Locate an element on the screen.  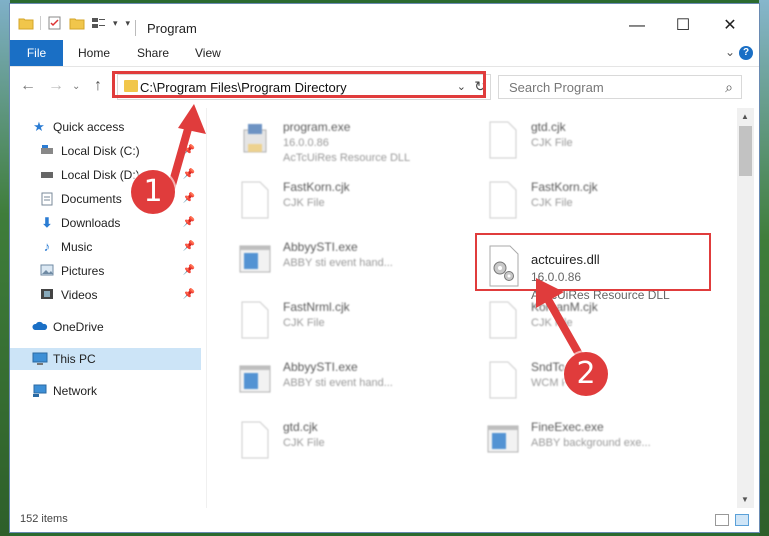
customize-icon is located at coordinates (99, 23).